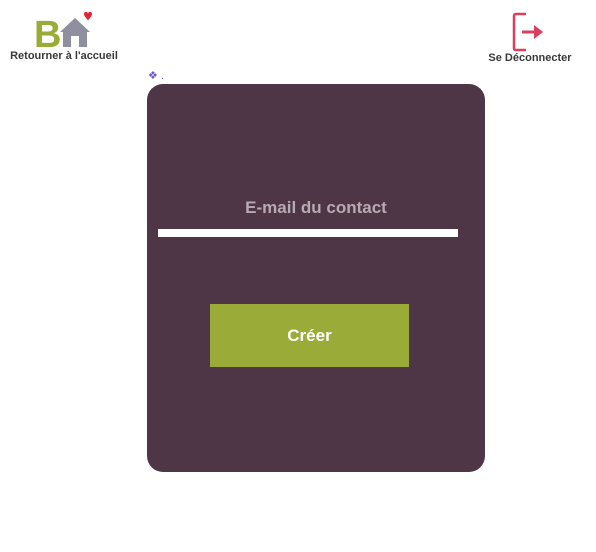 The width and height of the screenshot is (596, 552). I want to click on home-link: B Retourner à l'accueil, so click(64, 38).